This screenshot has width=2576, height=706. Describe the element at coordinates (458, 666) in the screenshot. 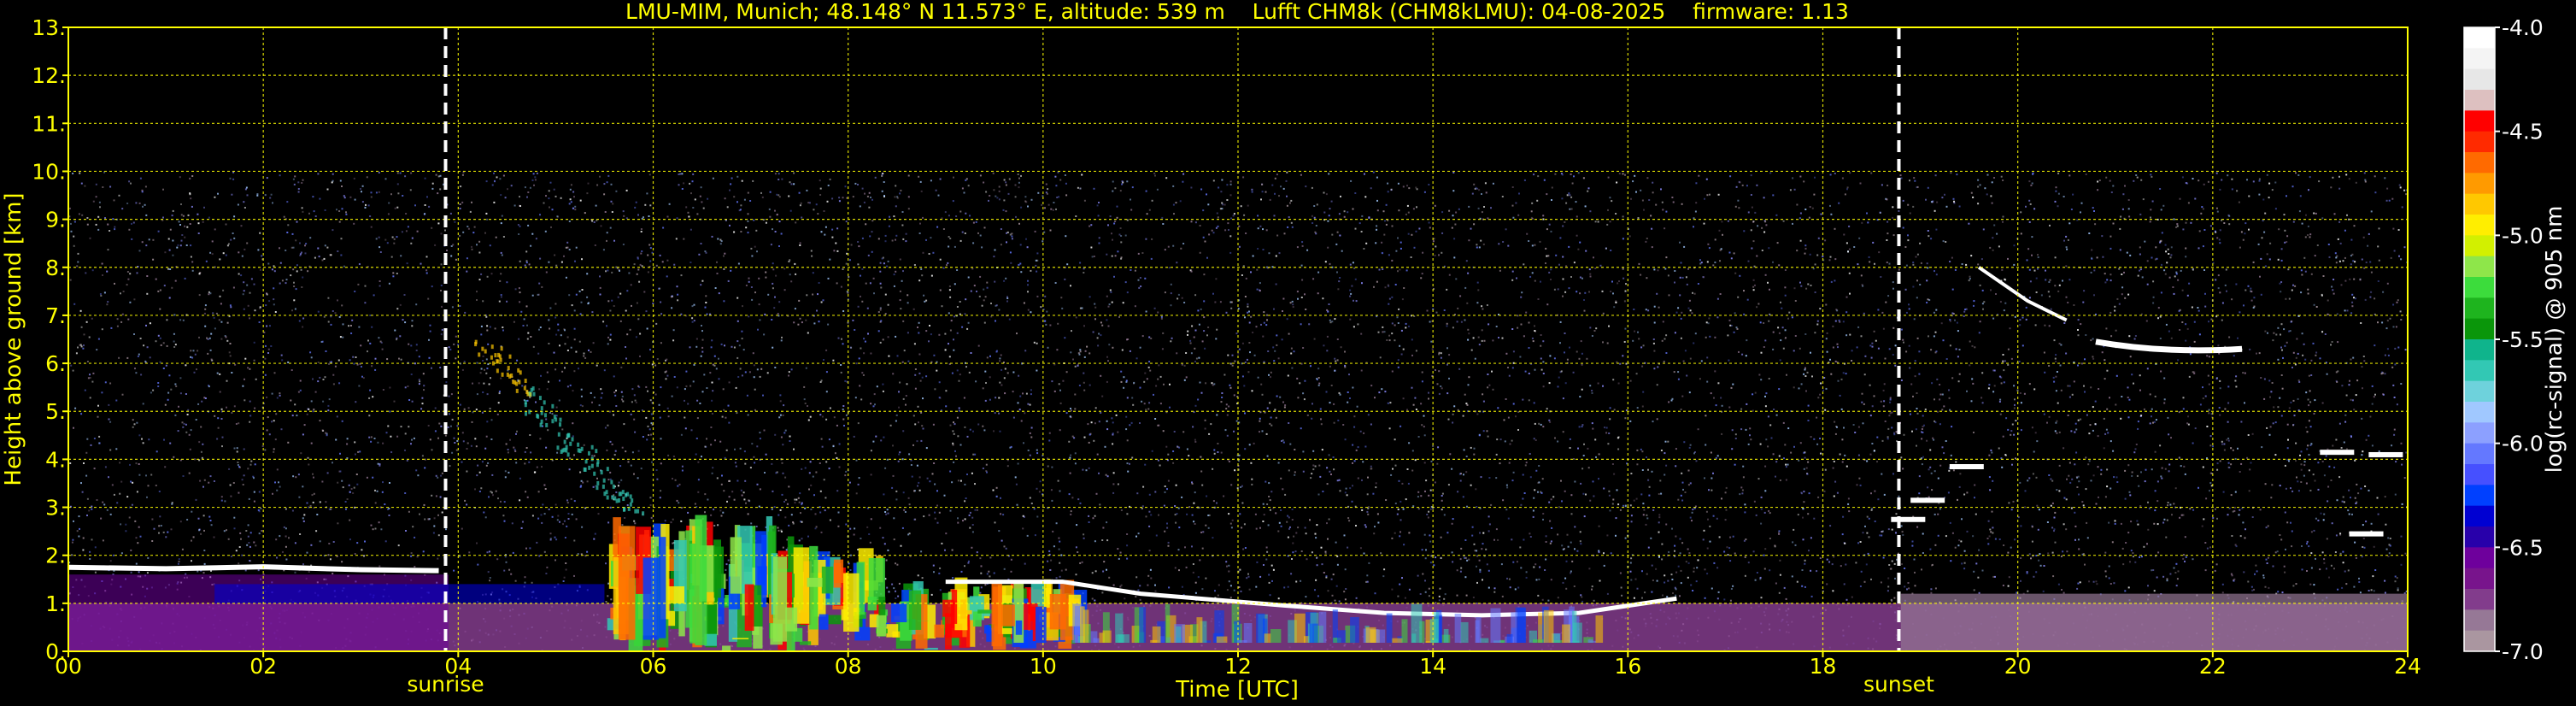

I see `x-tick-label: 04` at that location.